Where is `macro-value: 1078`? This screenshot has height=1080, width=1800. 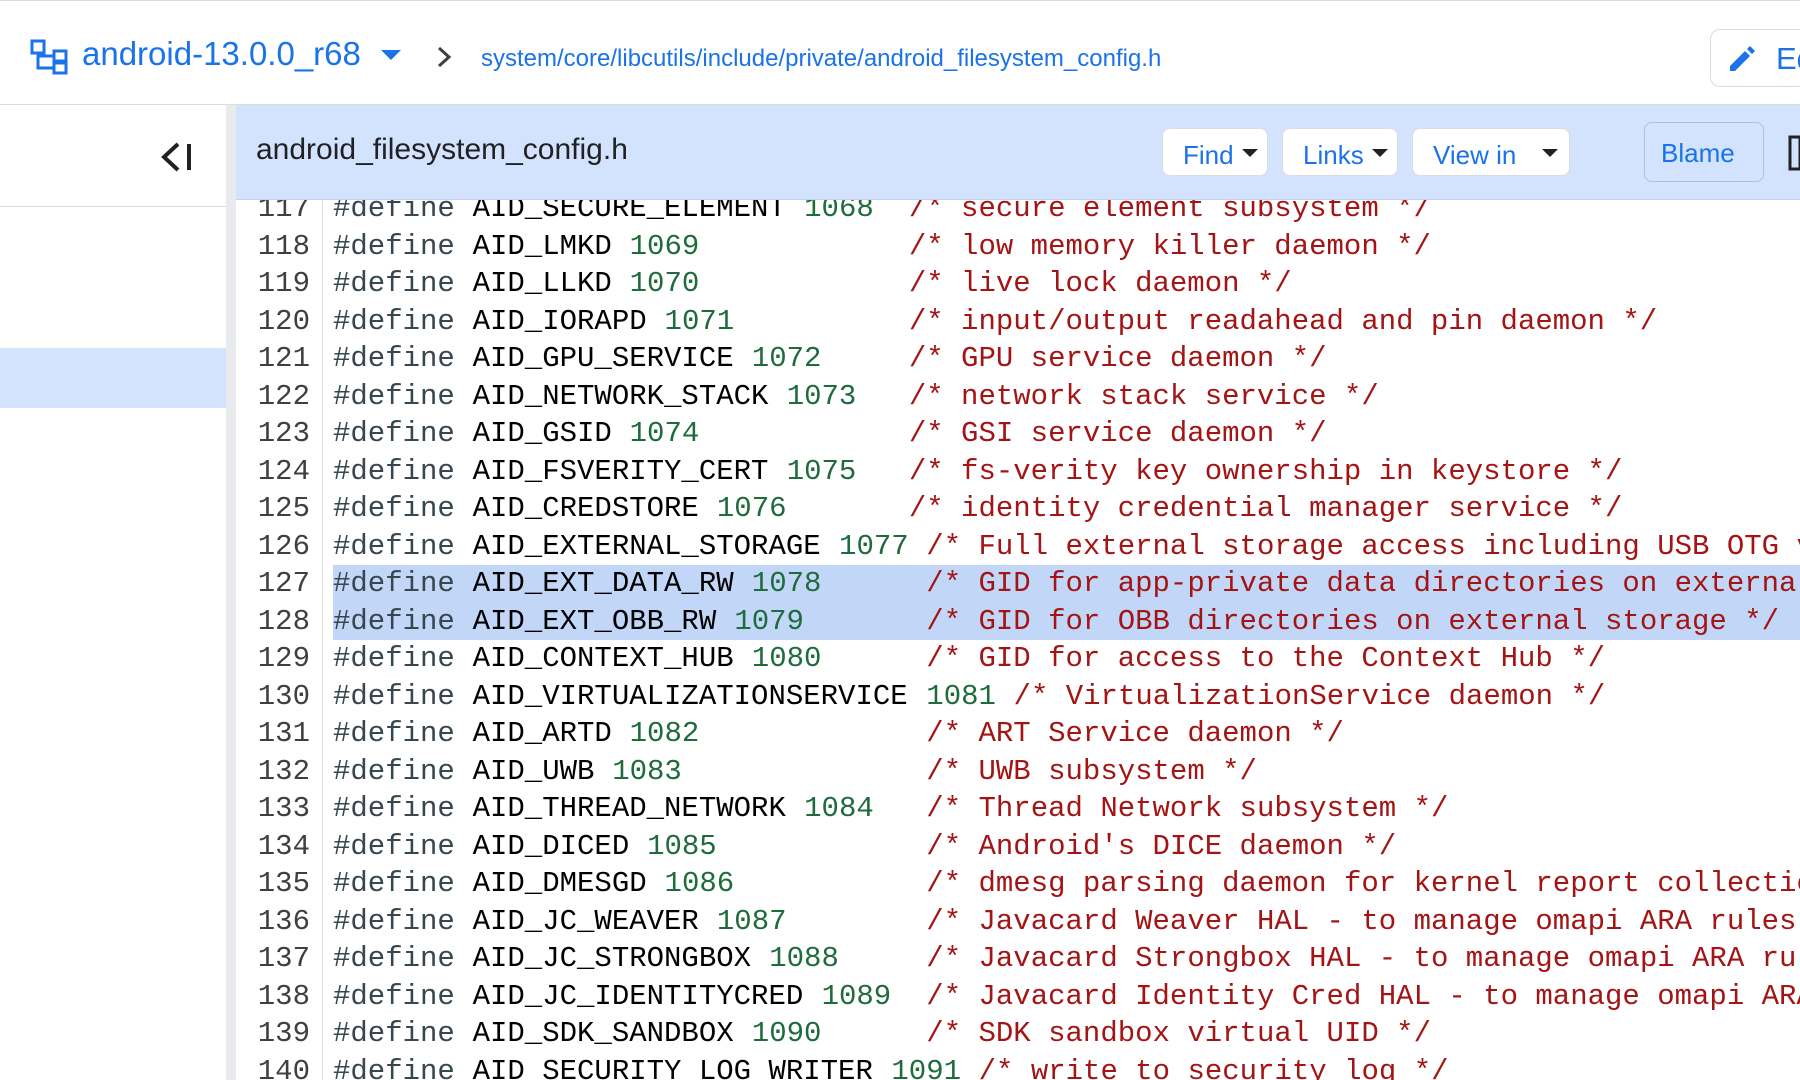 macro-value: 1078 is located at coordinates (786, 583).